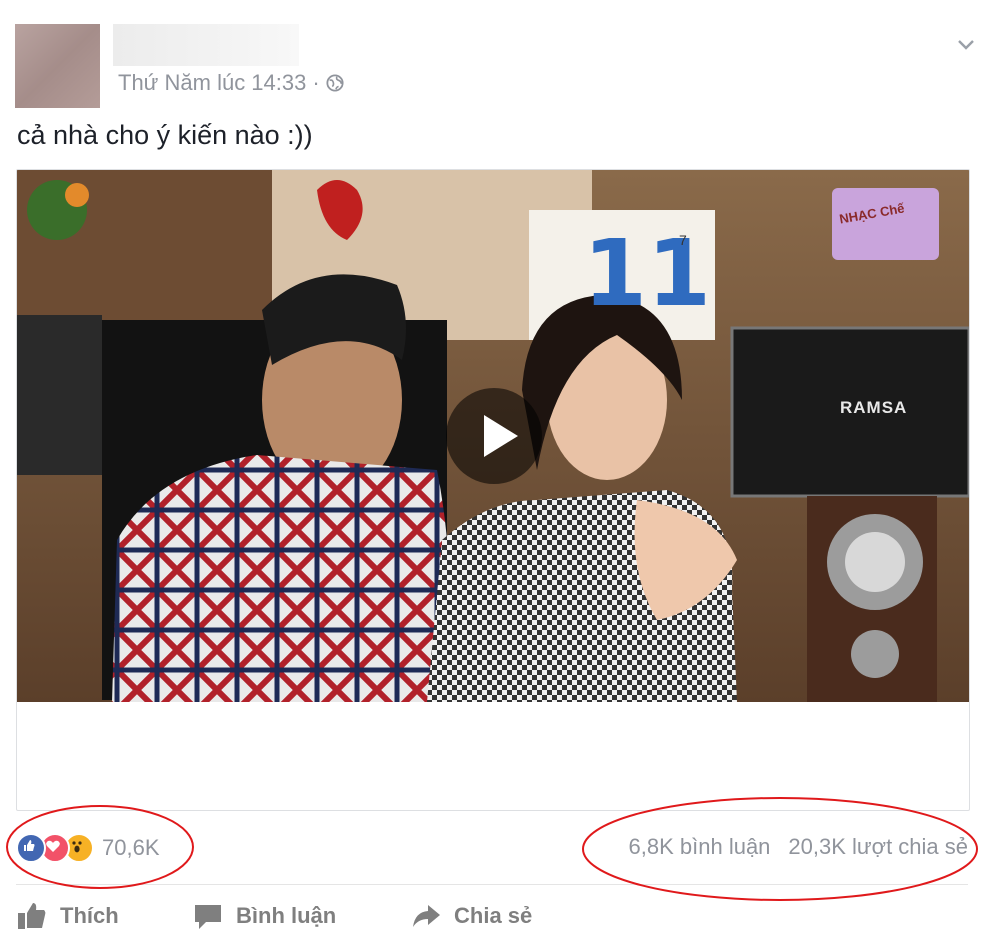  I want to click on like-button: Thích, so click(67, 916).